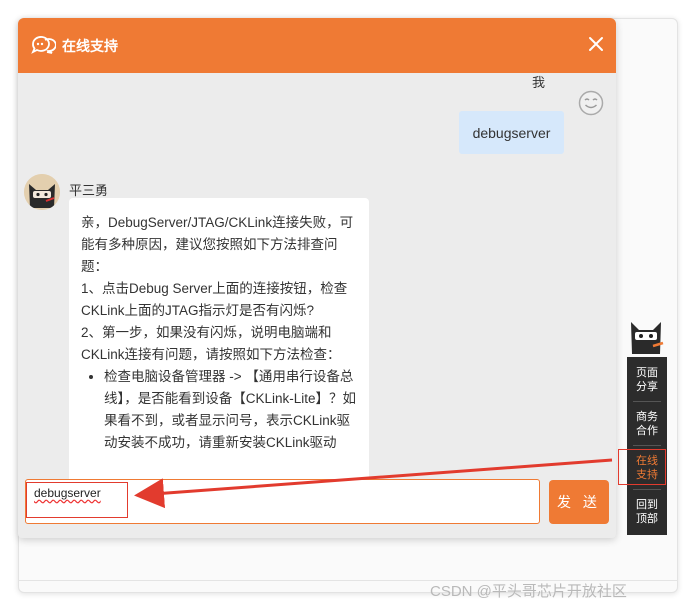 This screenshot has height=612, width=696. I want to click on chat-bubbles-icon, so click(43, 45).